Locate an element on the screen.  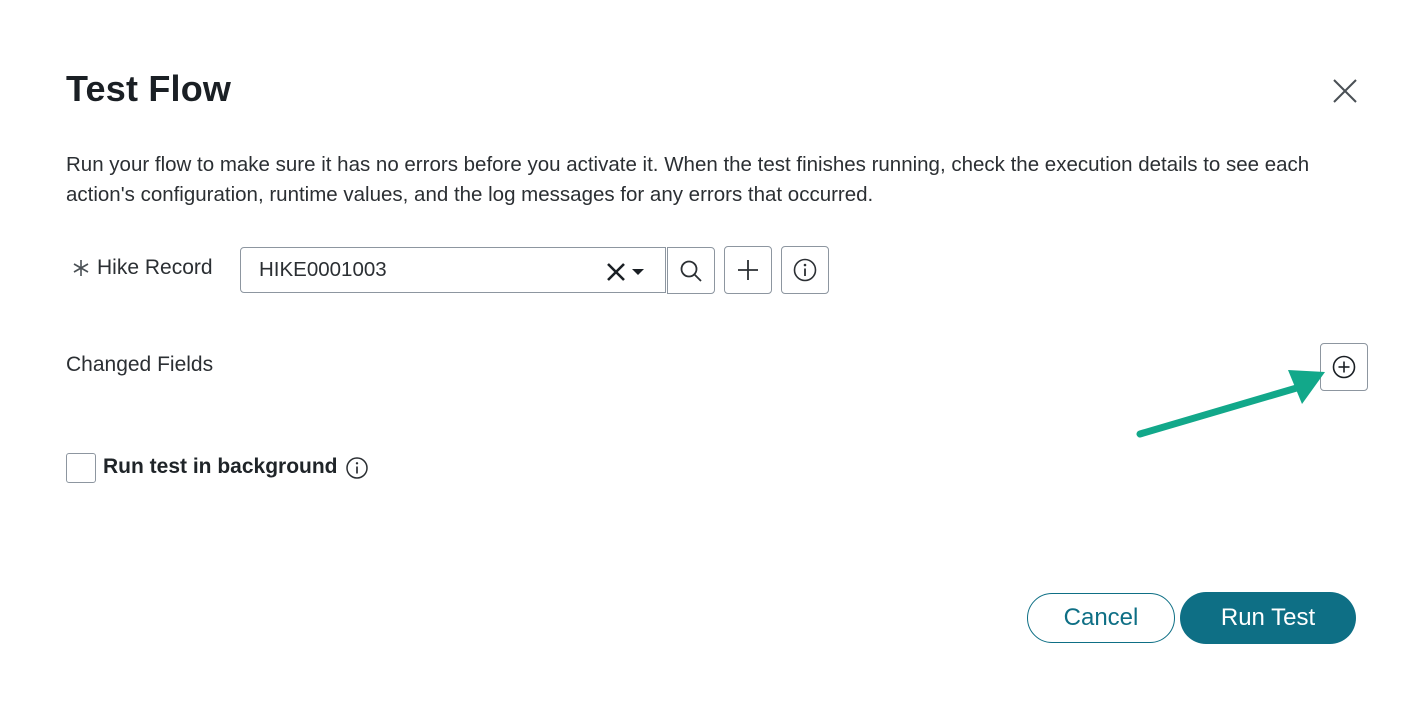
changed-fields-label: Changed Fields is located at coordinates (140, 364).